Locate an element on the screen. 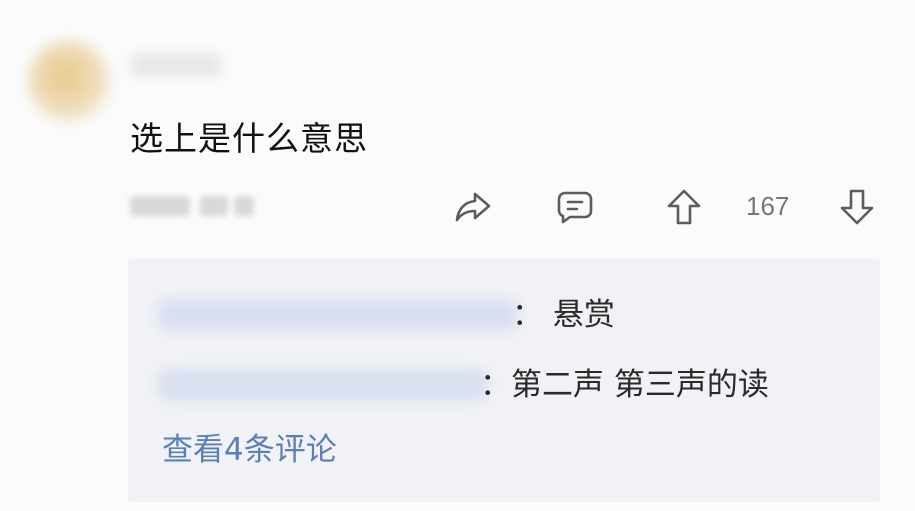 The width and height of the screenshot is (915, 511). comment-button is located at coordinates (575, 207).